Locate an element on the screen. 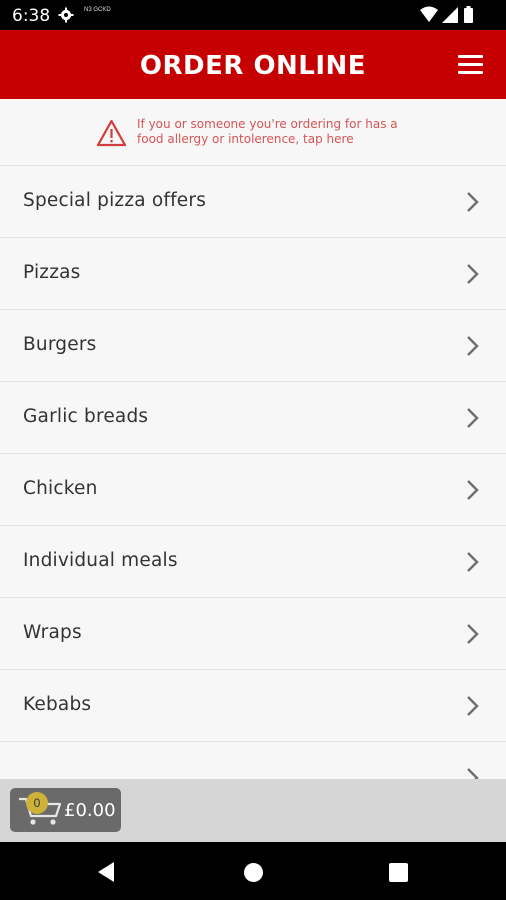  app-bar: ORDER ONLINE is located at coordinates (253, 64).